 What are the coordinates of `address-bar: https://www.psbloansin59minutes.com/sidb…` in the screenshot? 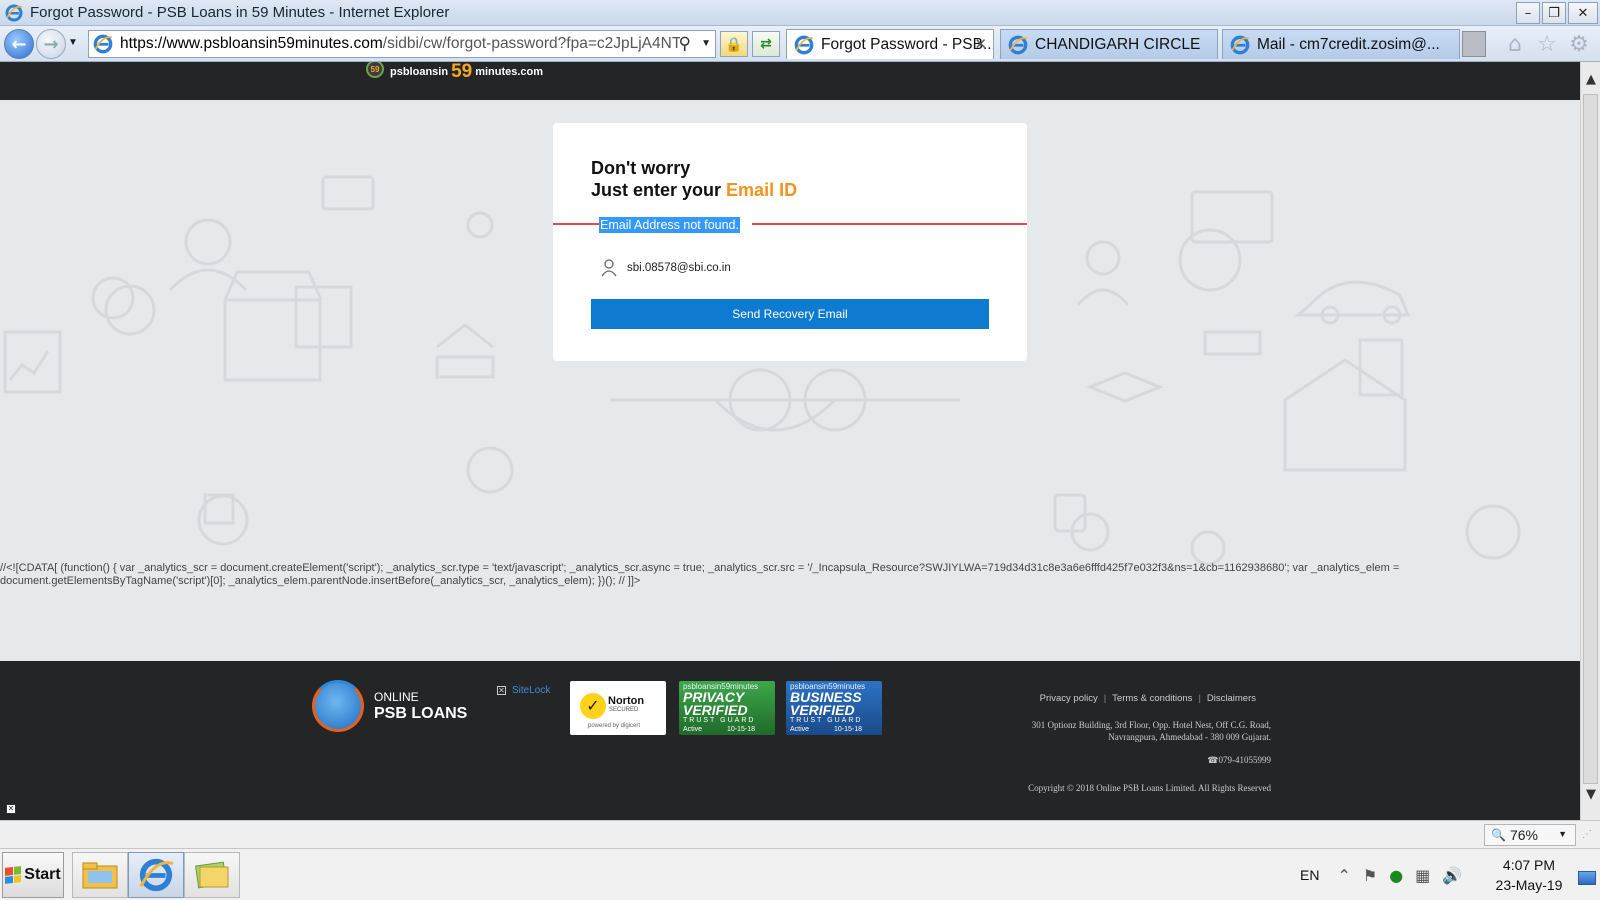 It's located at (402, 44).